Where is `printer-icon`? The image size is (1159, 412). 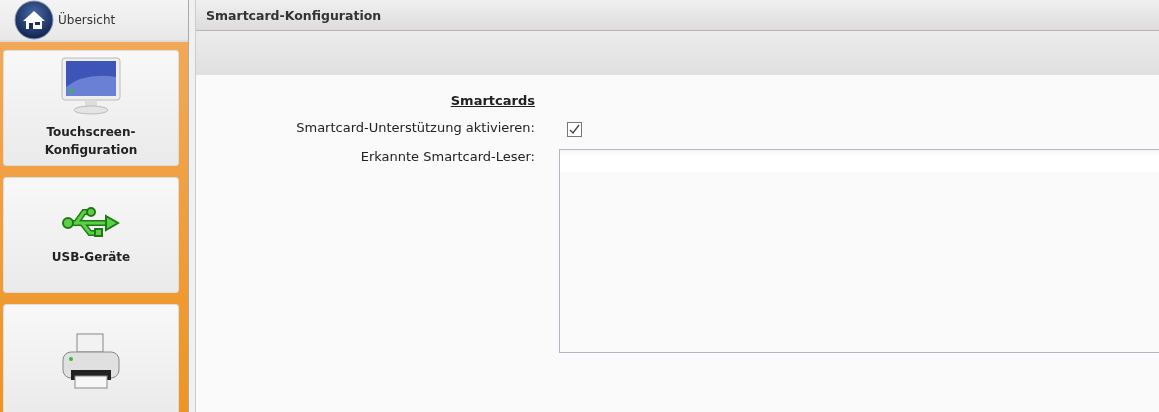 printer-icon is located at coordinates (91, 362).